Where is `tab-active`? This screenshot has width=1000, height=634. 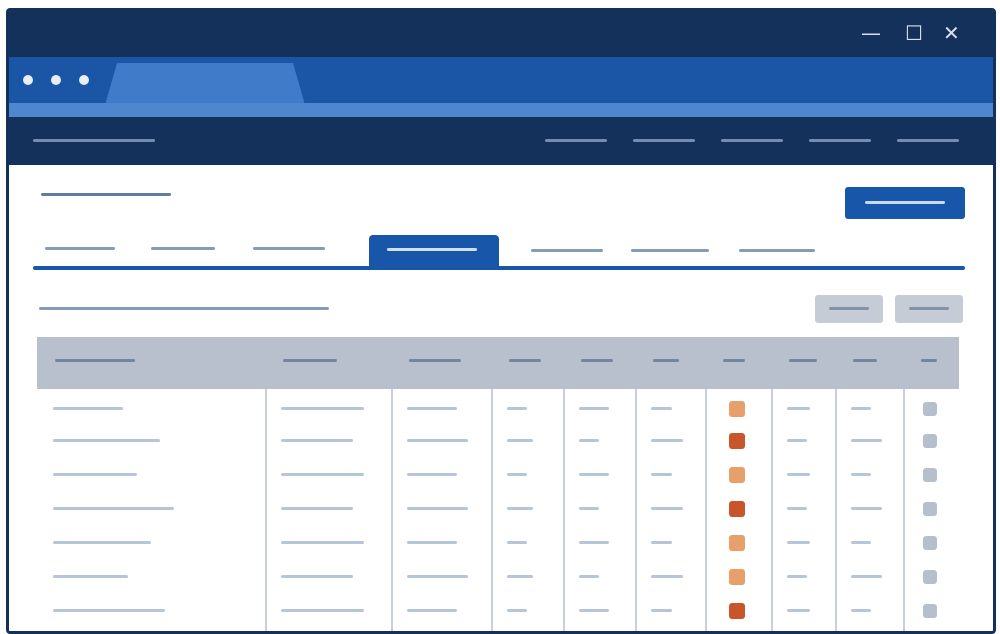
tab-active is located at coordinates (434, 251).